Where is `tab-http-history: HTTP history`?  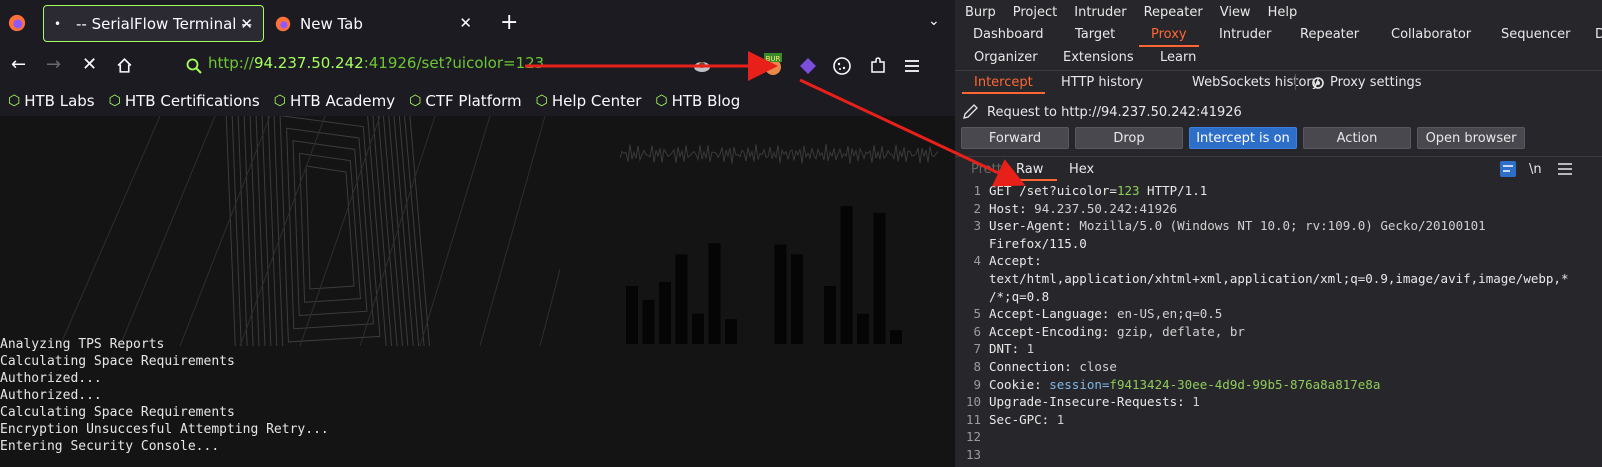
tab-http-history: HTTP history is located at coordinates (1102, 82).